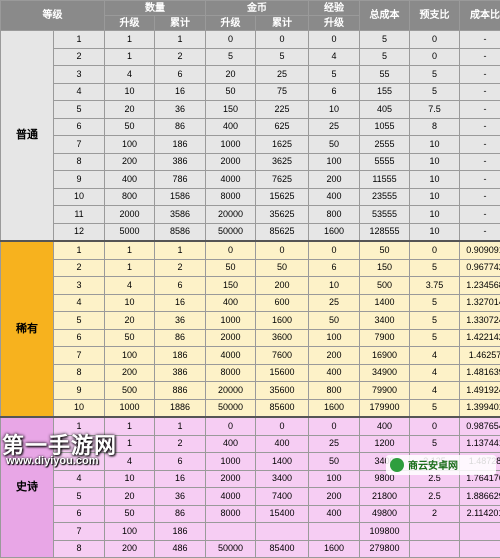 The image size is (500, 558). Describe the element at coordinates (480, 338) in the screenshot. I see `table-cell: 1.422142` at that location.